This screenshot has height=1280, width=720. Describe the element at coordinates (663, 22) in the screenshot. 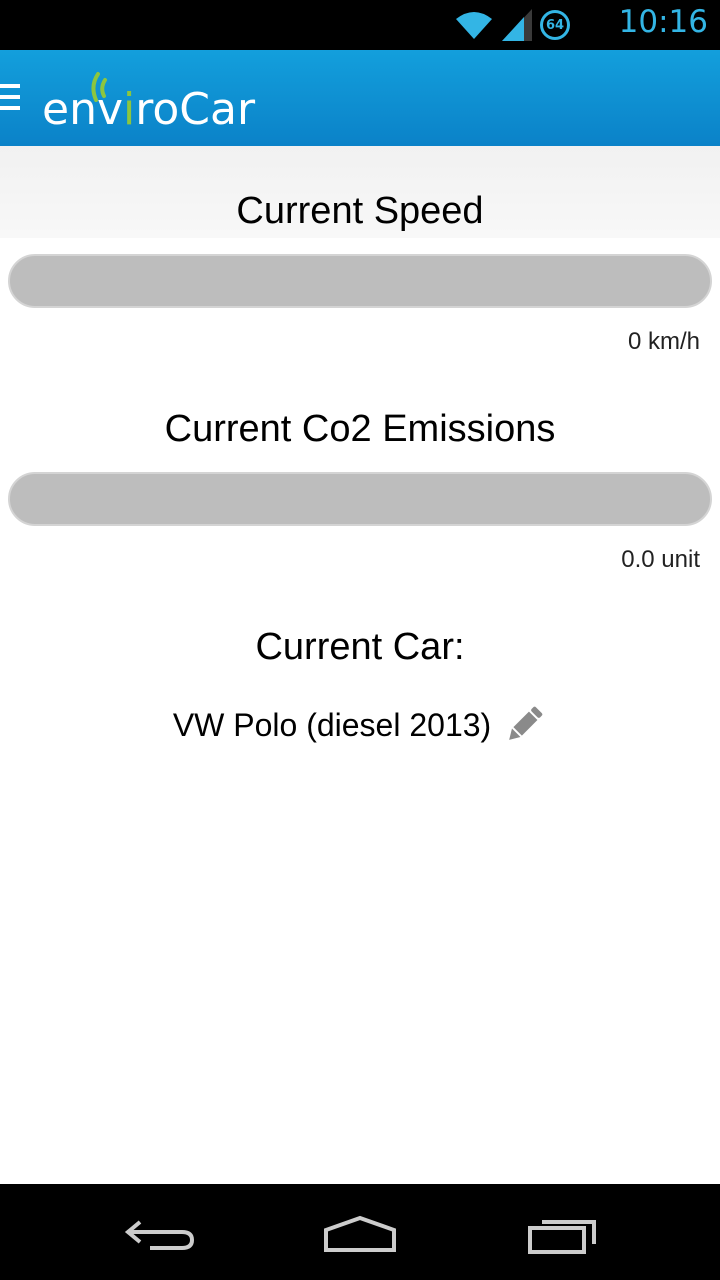

I see `status-clock: 10:16` at that location.